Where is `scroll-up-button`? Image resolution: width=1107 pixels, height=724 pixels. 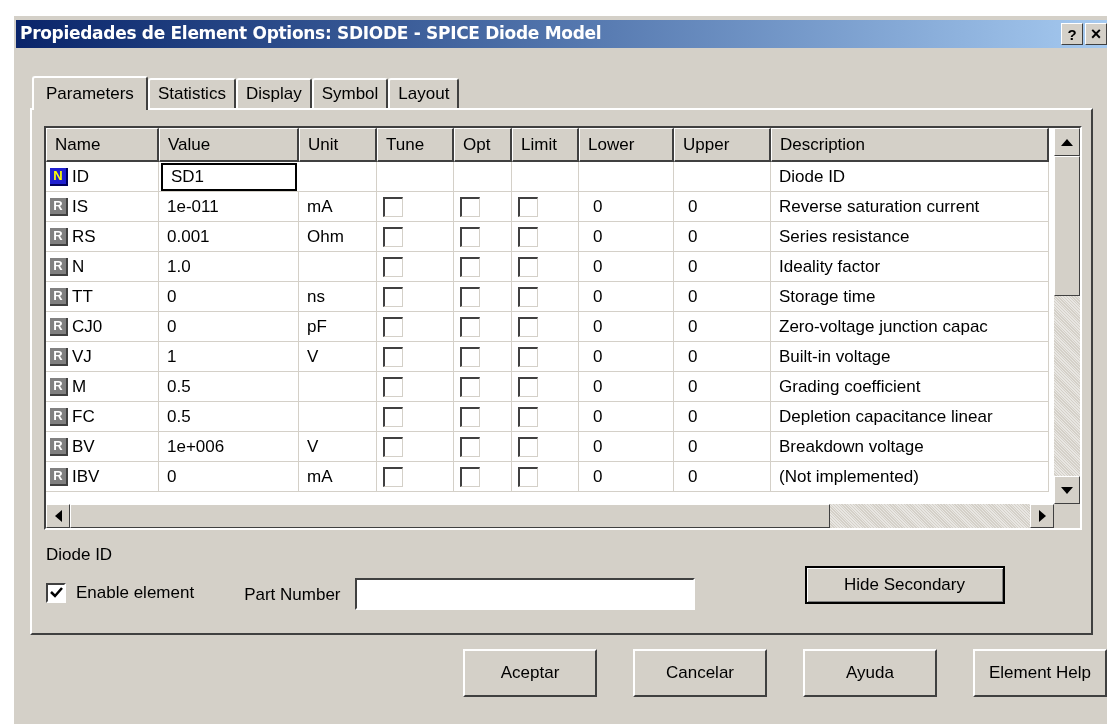
scroll-up-button is located at coordinates (1067, 142).